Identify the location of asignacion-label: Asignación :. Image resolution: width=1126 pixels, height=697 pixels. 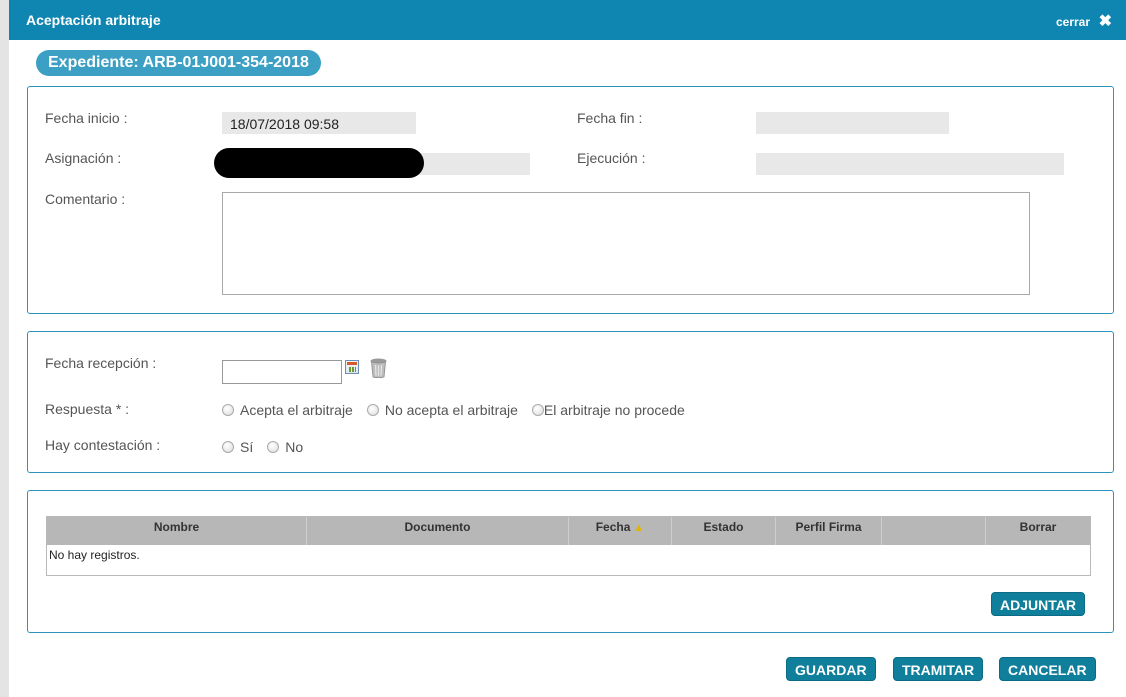
(83, 158).